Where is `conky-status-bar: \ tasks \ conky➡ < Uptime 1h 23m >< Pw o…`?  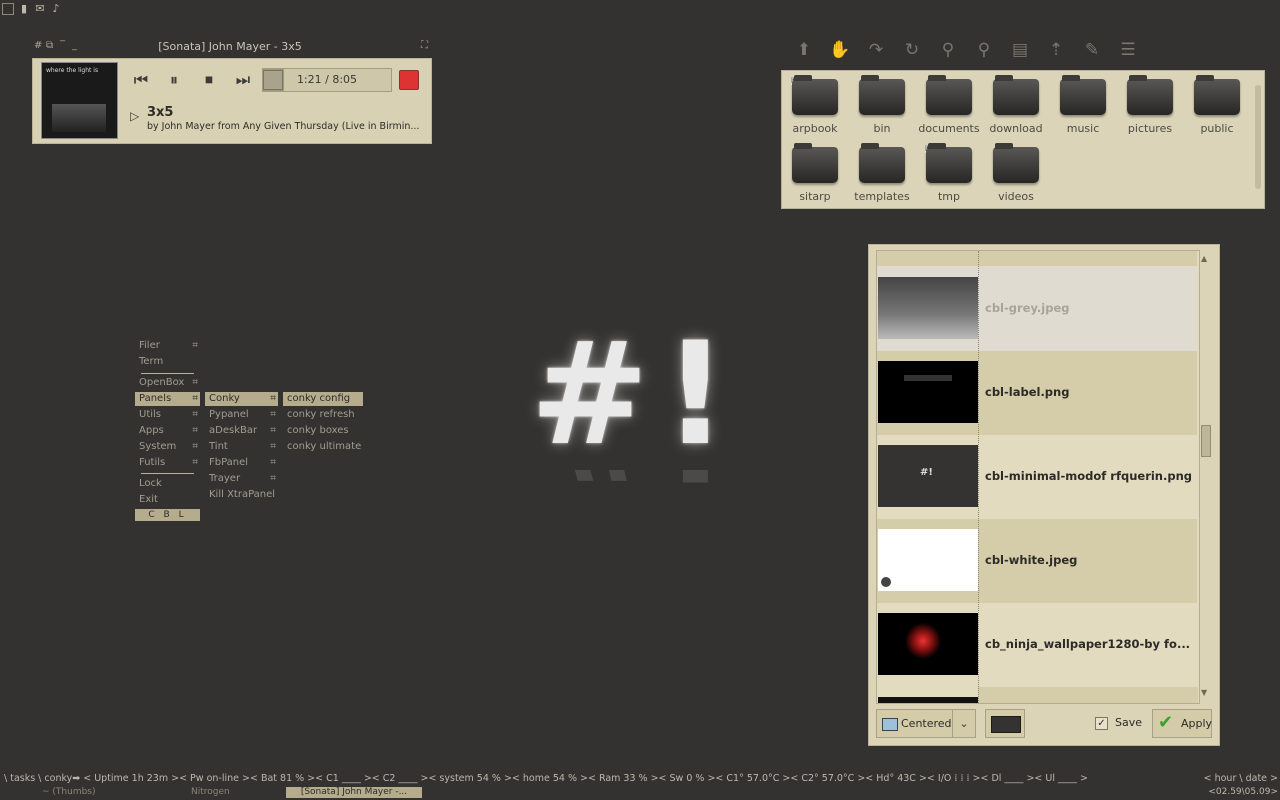 conky-status-bar: \ tasks \ conky➡ < Uptime 1h 23m >< Pw o… is located at coordinates (640, 779).